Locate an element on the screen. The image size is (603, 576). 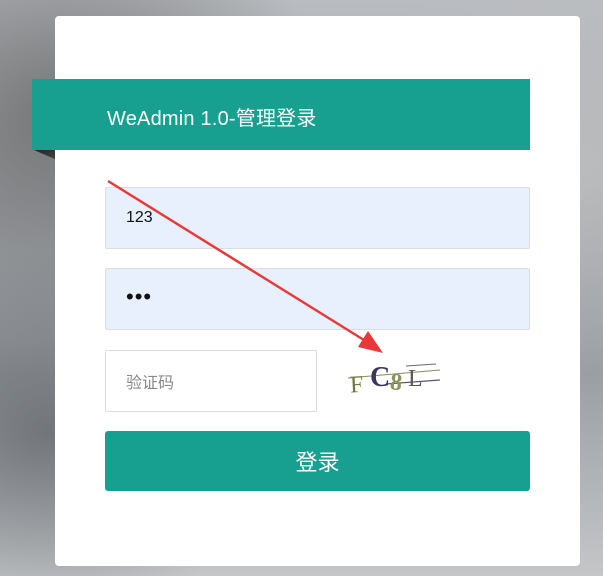
ribbon-fold is located at coordinates (43, 154).